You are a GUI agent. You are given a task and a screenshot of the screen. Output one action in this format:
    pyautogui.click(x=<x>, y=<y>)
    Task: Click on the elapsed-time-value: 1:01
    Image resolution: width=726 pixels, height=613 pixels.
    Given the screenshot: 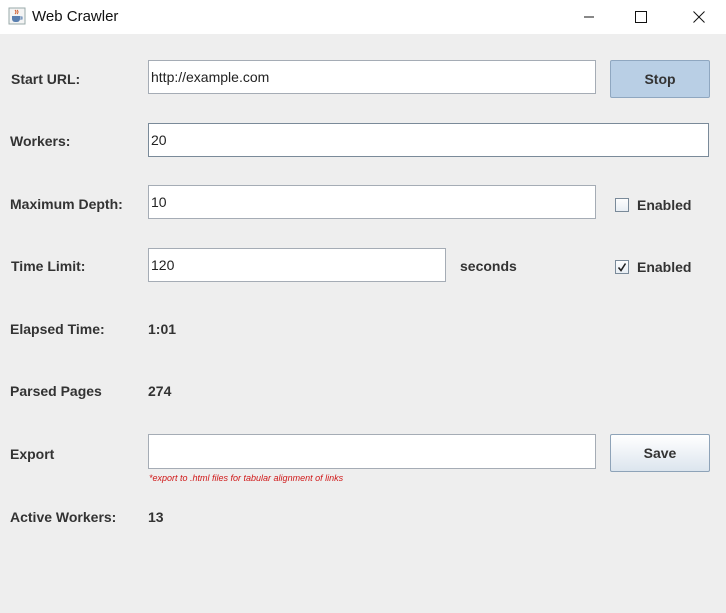 What is the action you would take?
    pyautogui.click(x=162, y=329)
    